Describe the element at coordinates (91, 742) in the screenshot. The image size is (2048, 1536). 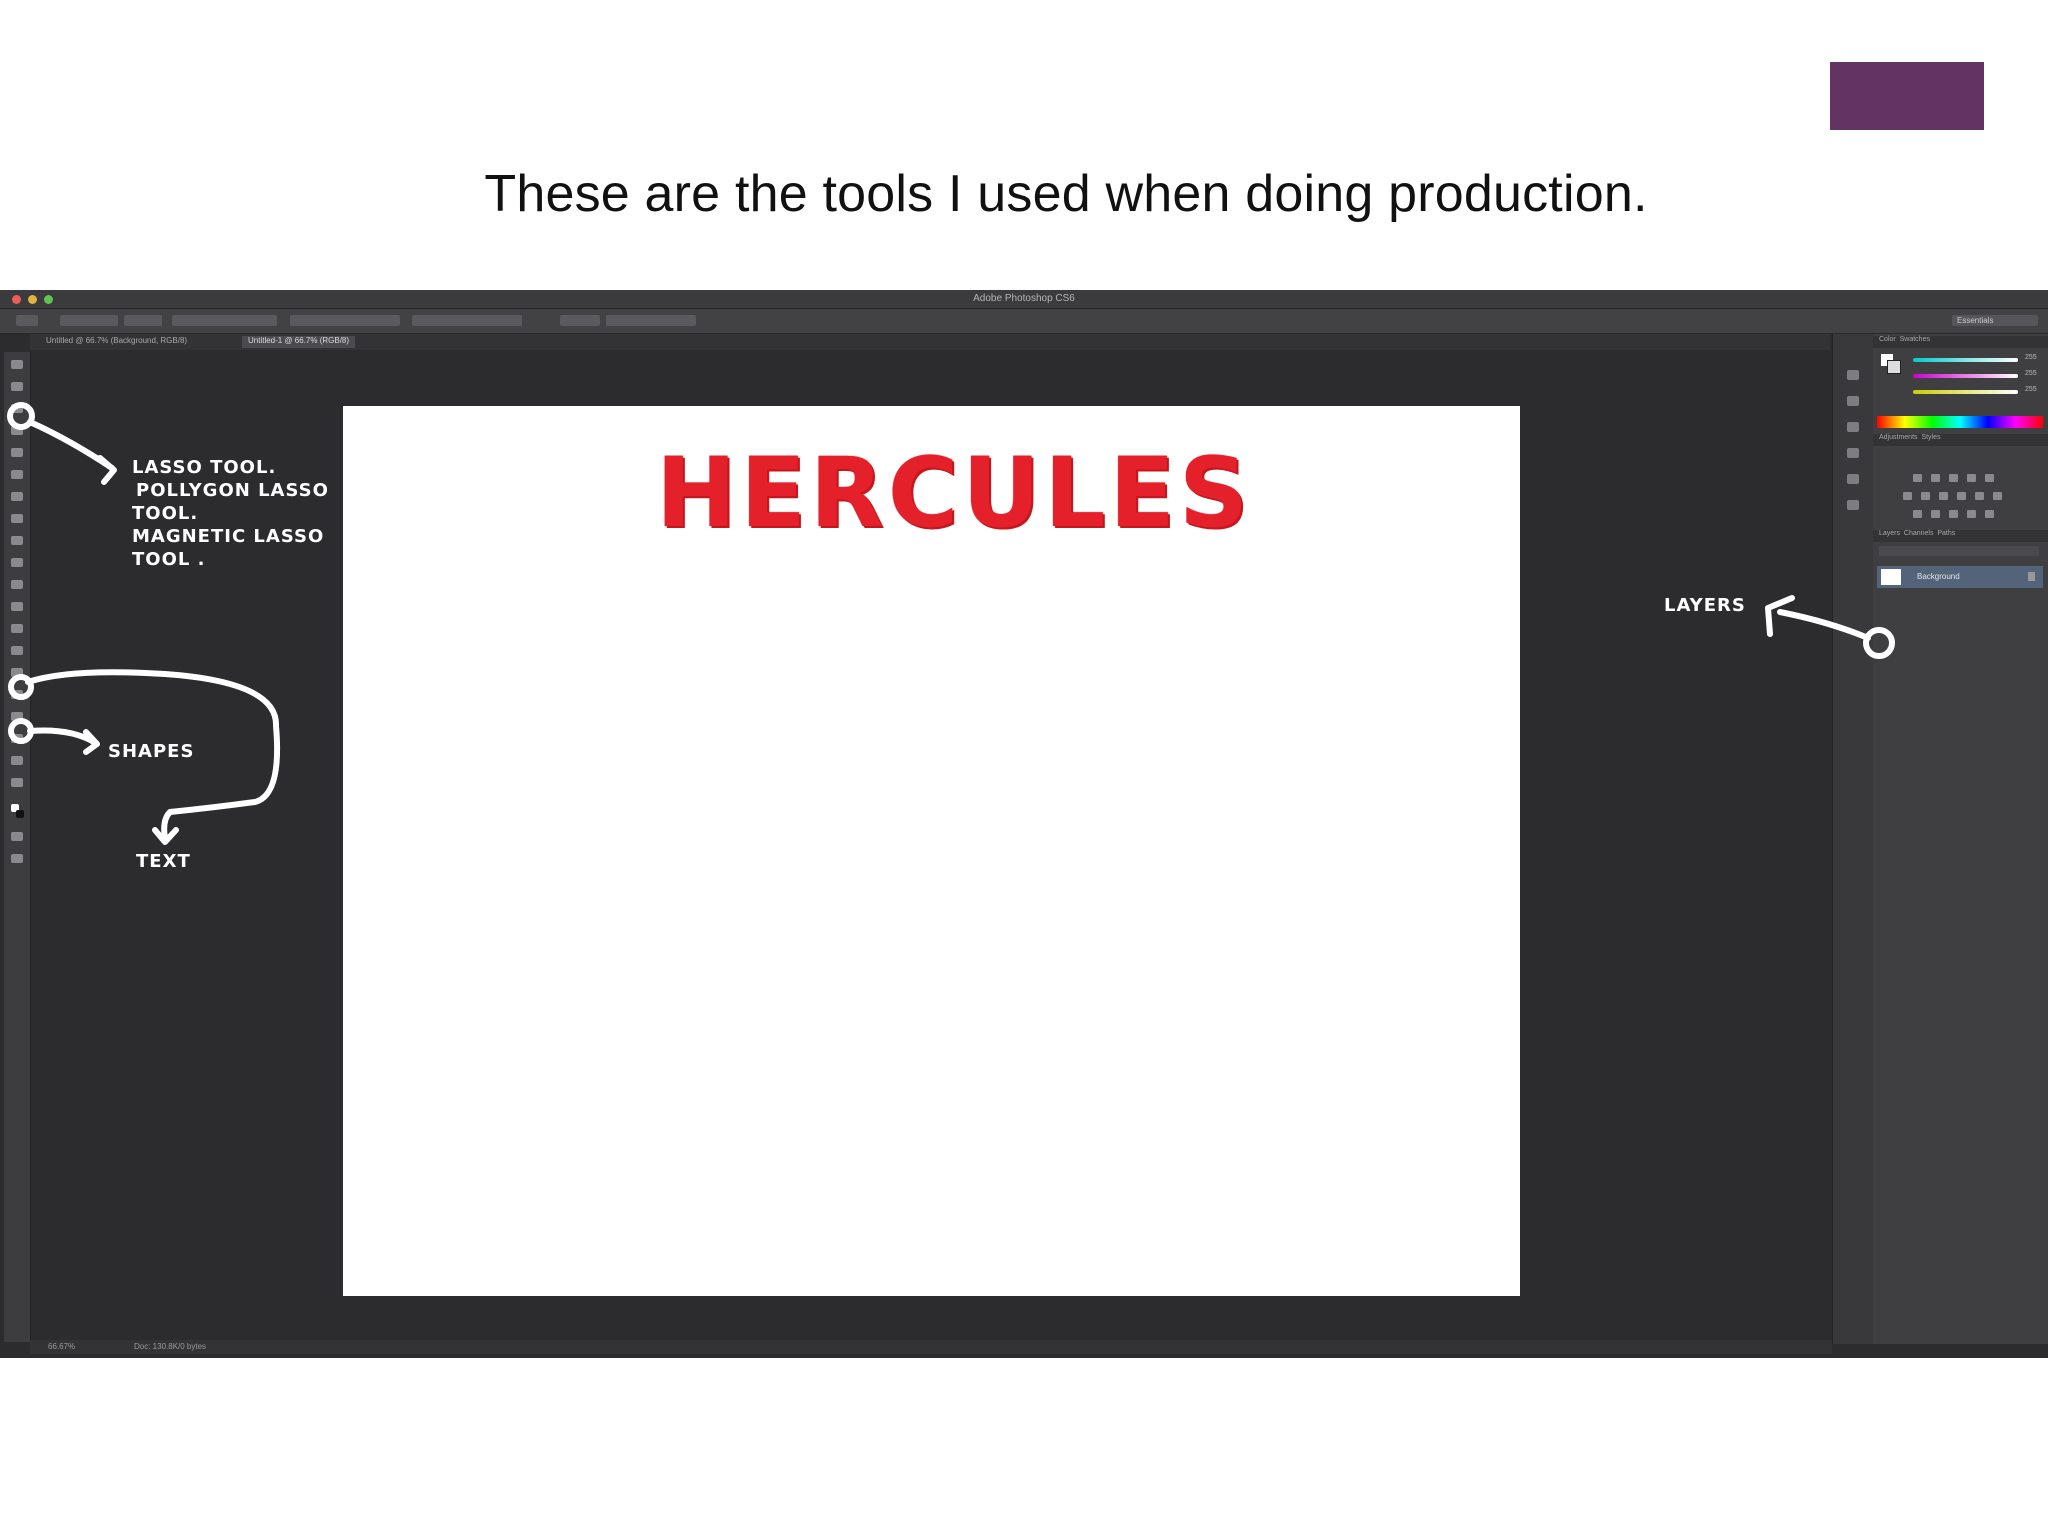
I see `shapes-arrow-head` at that location.